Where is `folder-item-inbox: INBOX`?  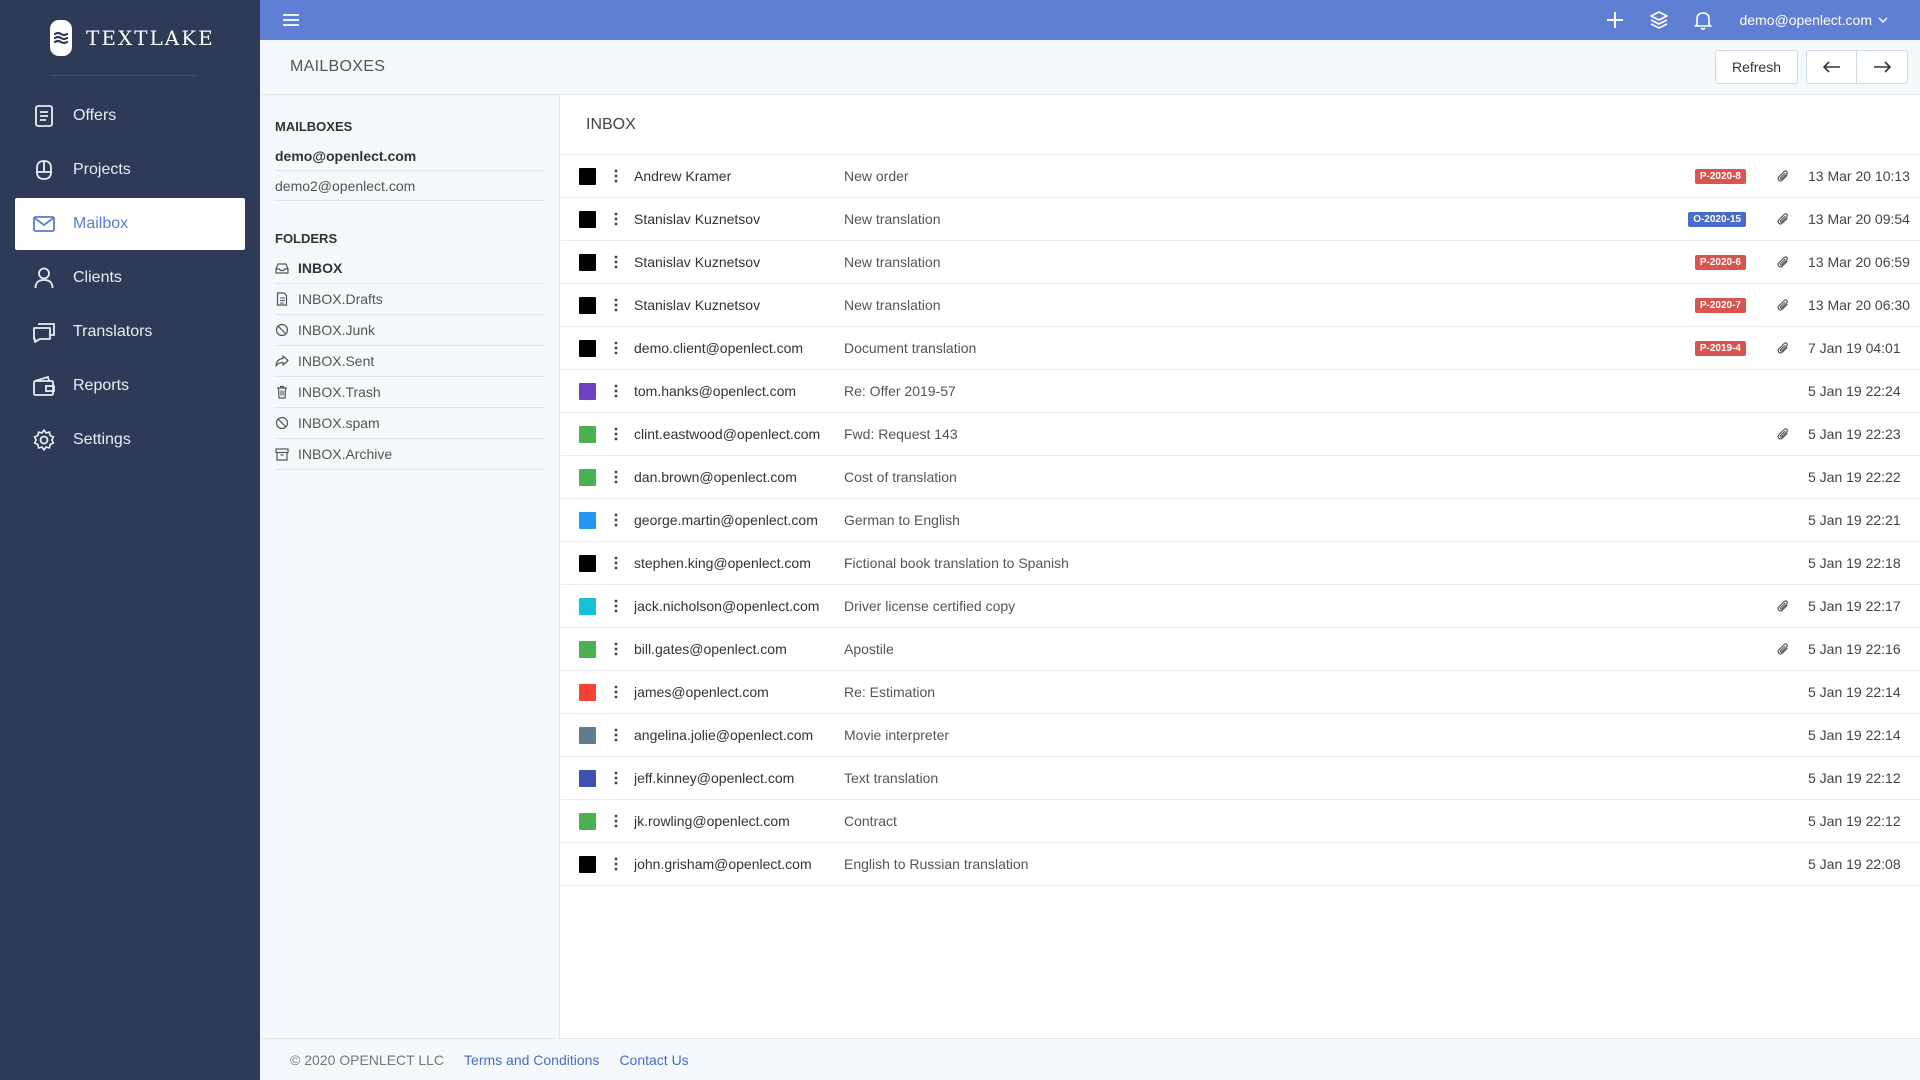 folder-item-inbox: INBOX is located at coordinates (409, 268).